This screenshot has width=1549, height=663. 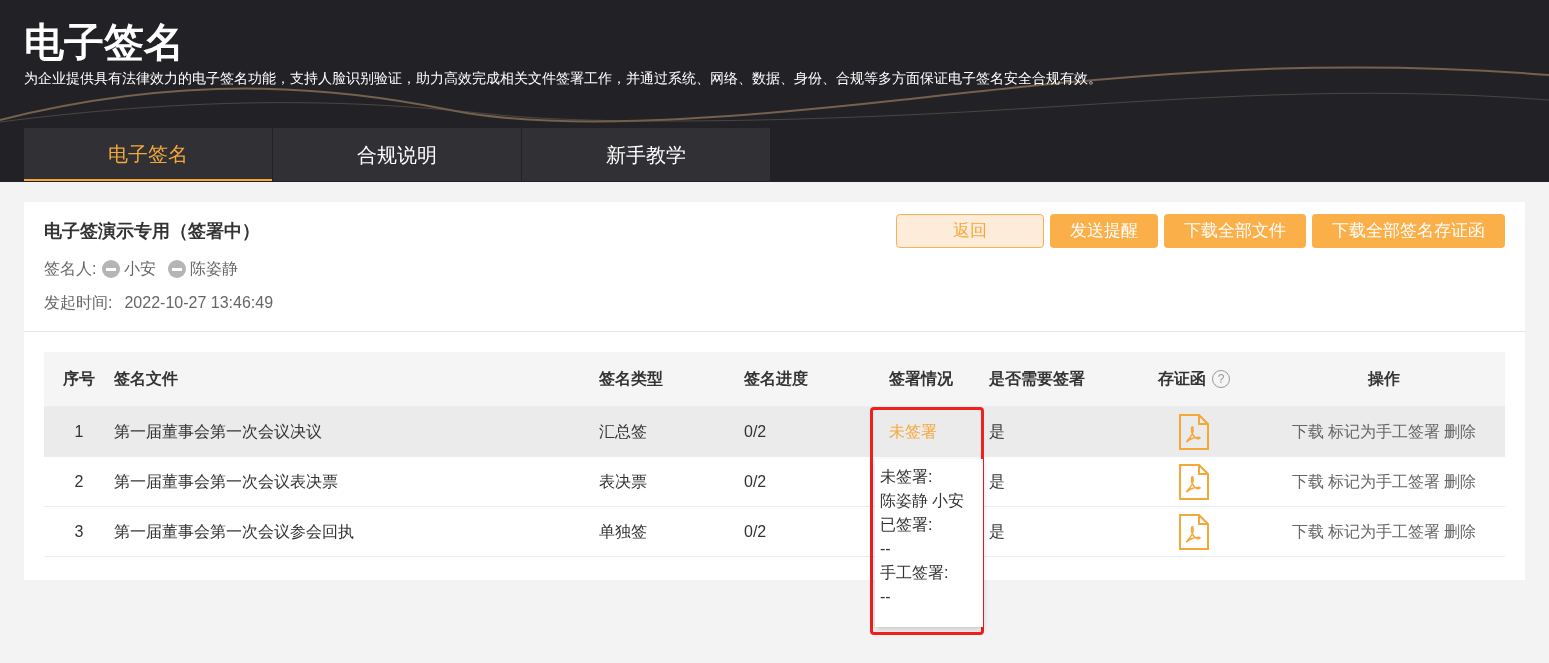 What do you see at coordinates (140, 269) in the screenshot?
I see `signer-name: 小安` at bounding box center [140, 269].